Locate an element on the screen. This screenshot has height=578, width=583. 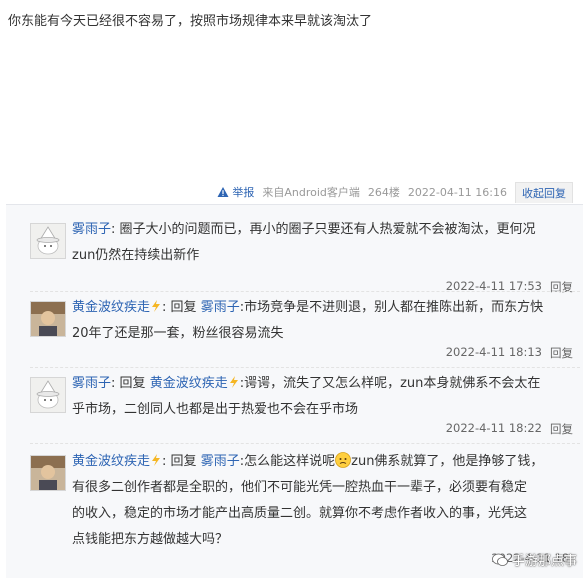
reply-line: zun仍然在持续出新作 is located at coordinates (136, 255).